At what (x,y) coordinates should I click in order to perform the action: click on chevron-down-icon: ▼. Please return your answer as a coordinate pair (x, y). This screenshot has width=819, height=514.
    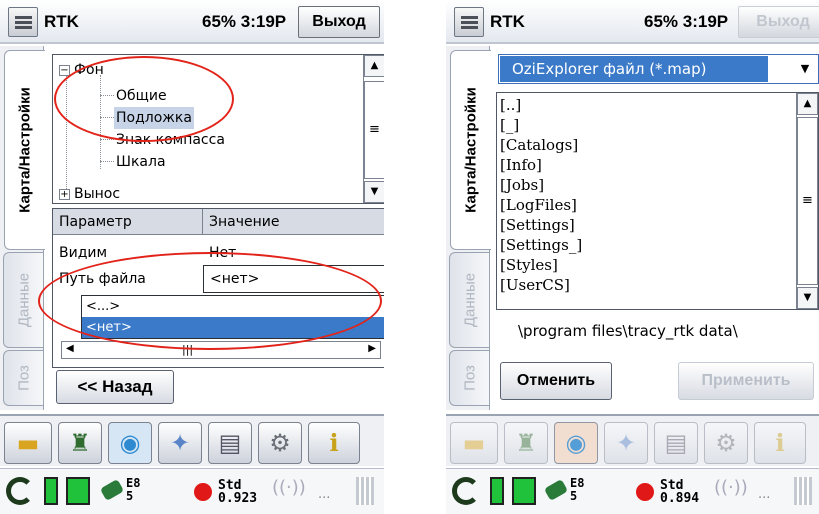
    Looking at the image, I should click on (805, 69).